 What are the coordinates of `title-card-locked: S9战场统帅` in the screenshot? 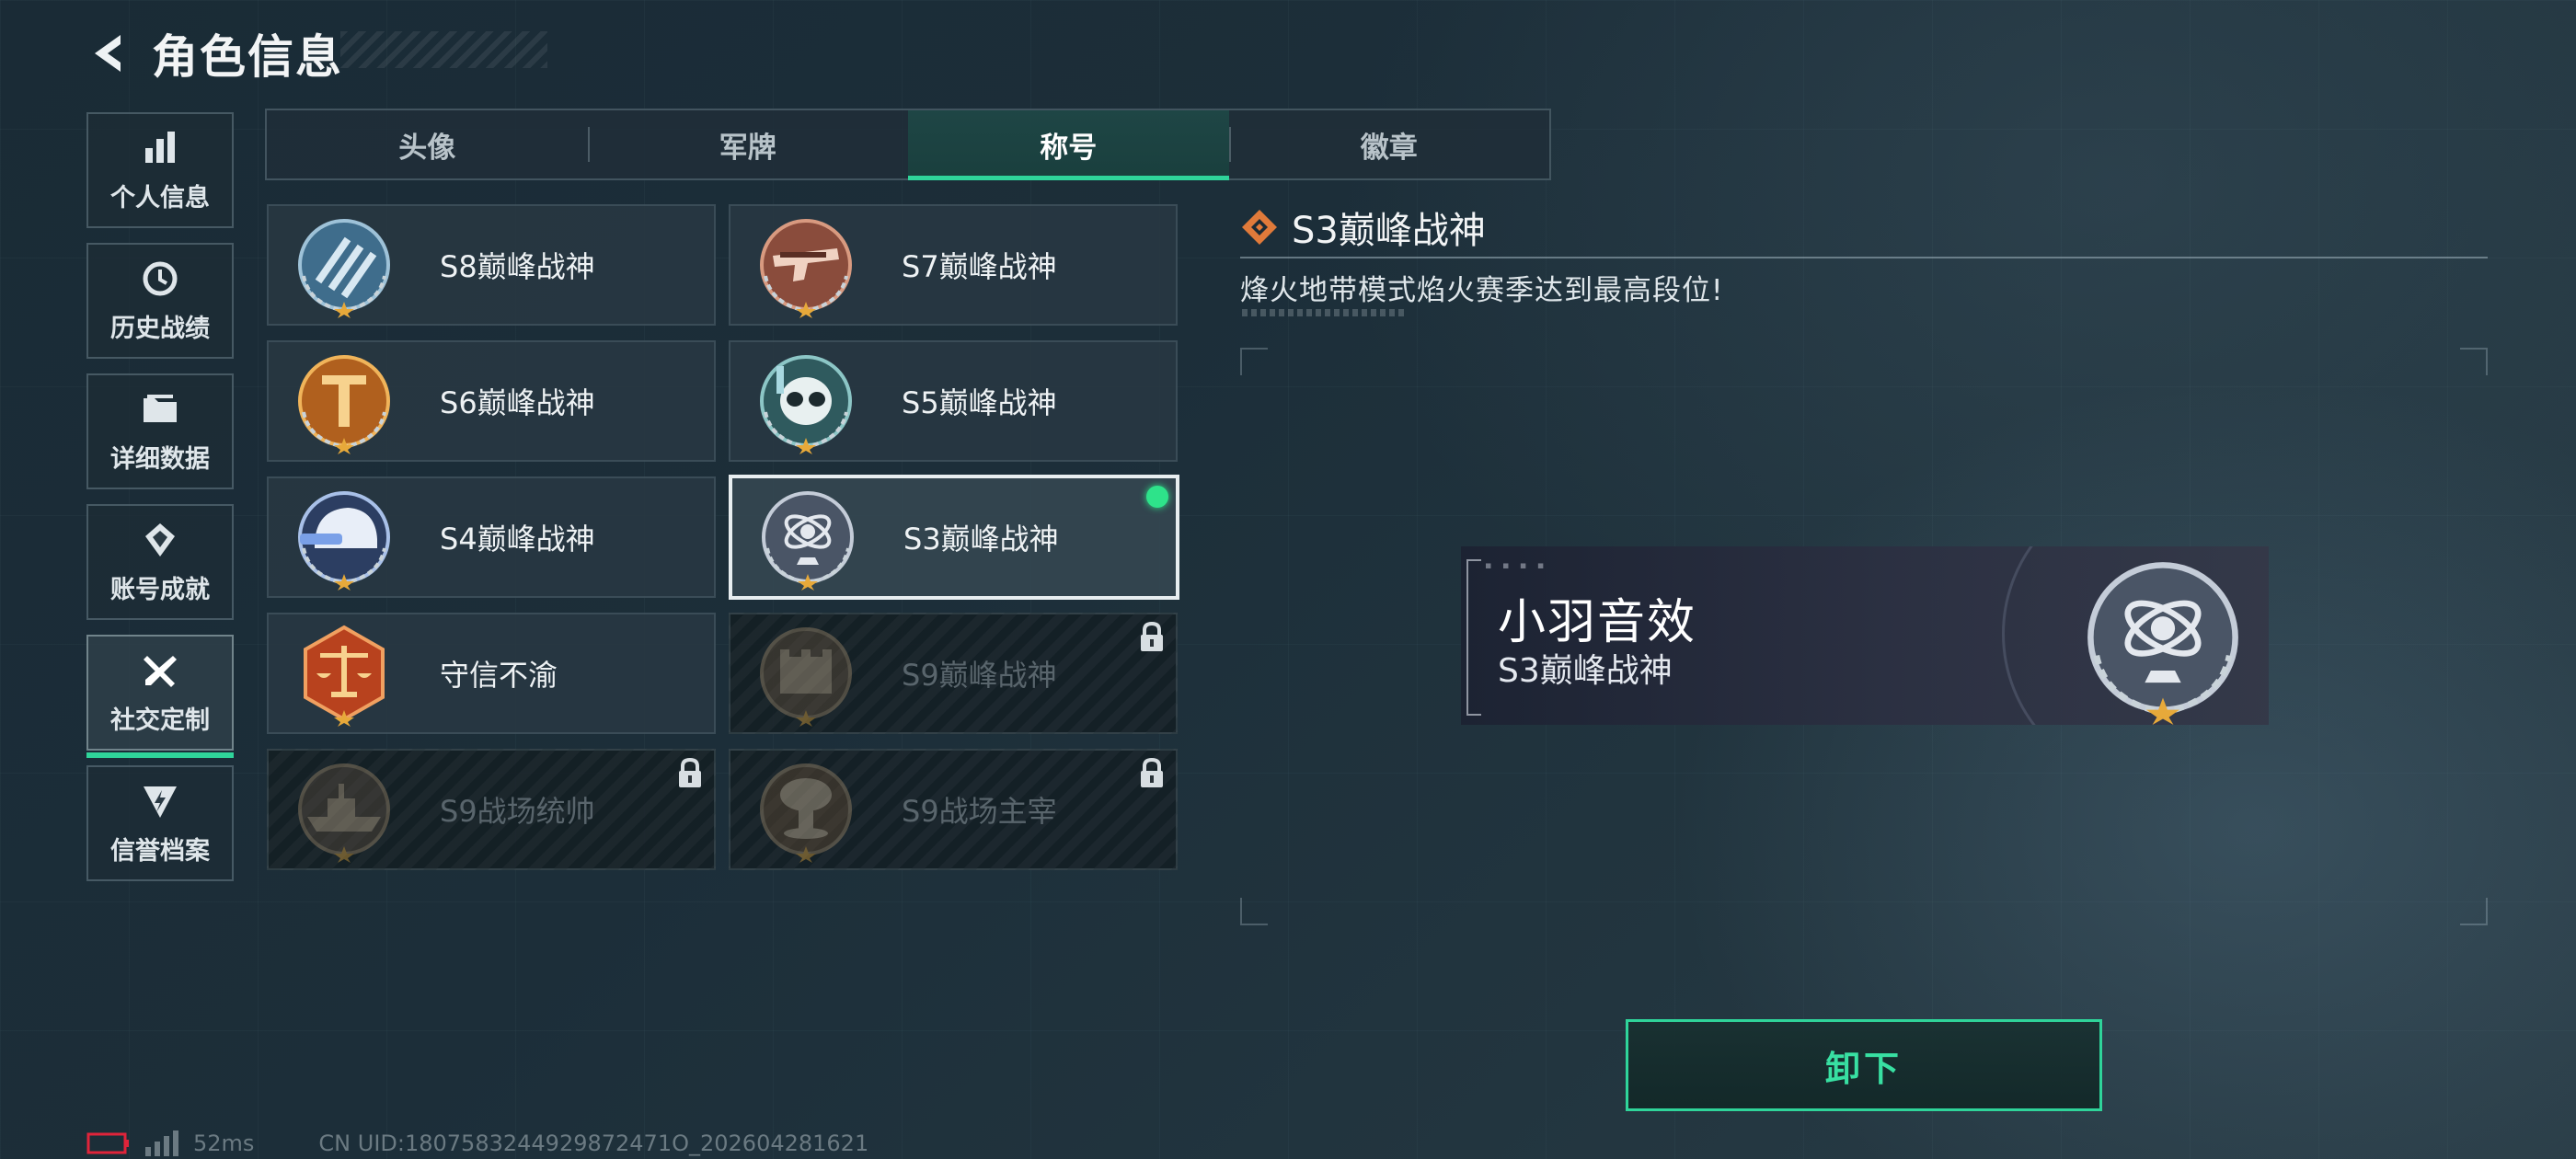 It's located at (492, 809).